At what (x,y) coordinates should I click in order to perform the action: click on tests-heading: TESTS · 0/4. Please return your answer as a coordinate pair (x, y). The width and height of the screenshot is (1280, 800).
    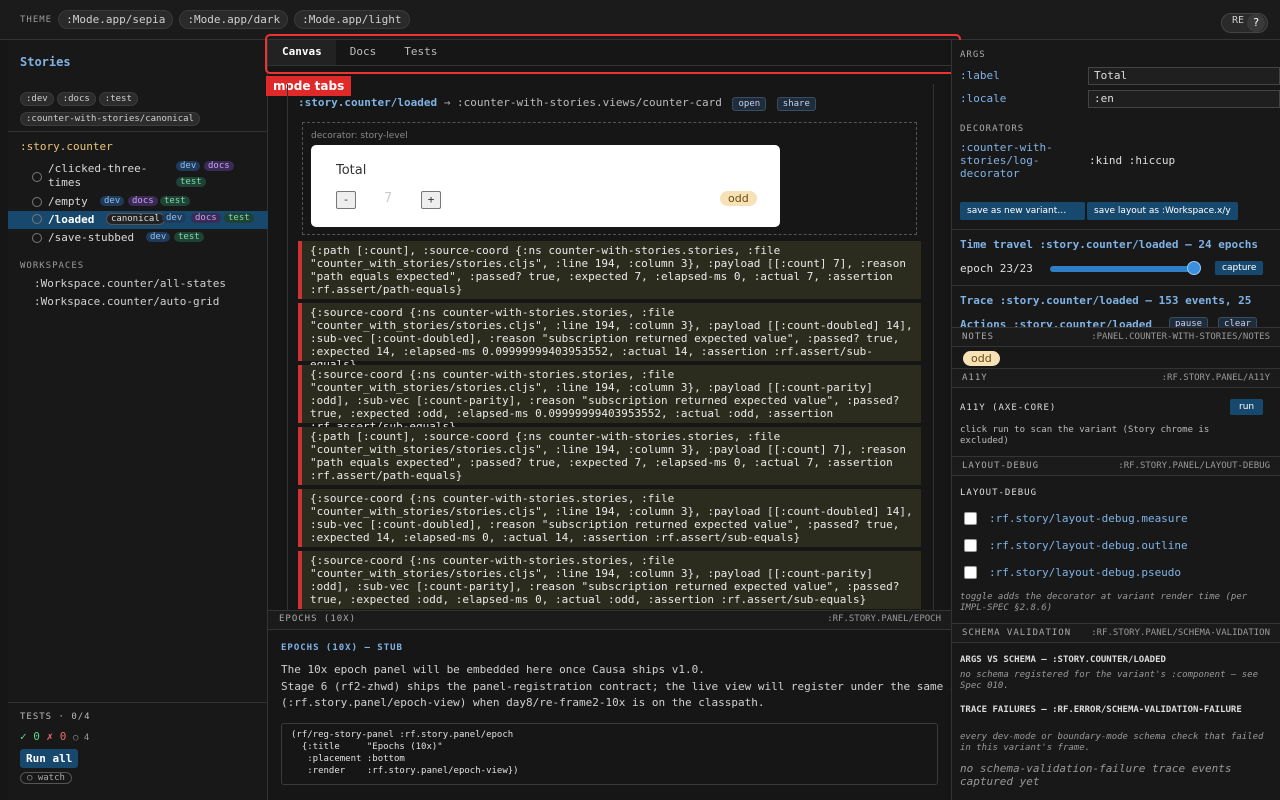
    Looking at the image, I should click on (55, 717).